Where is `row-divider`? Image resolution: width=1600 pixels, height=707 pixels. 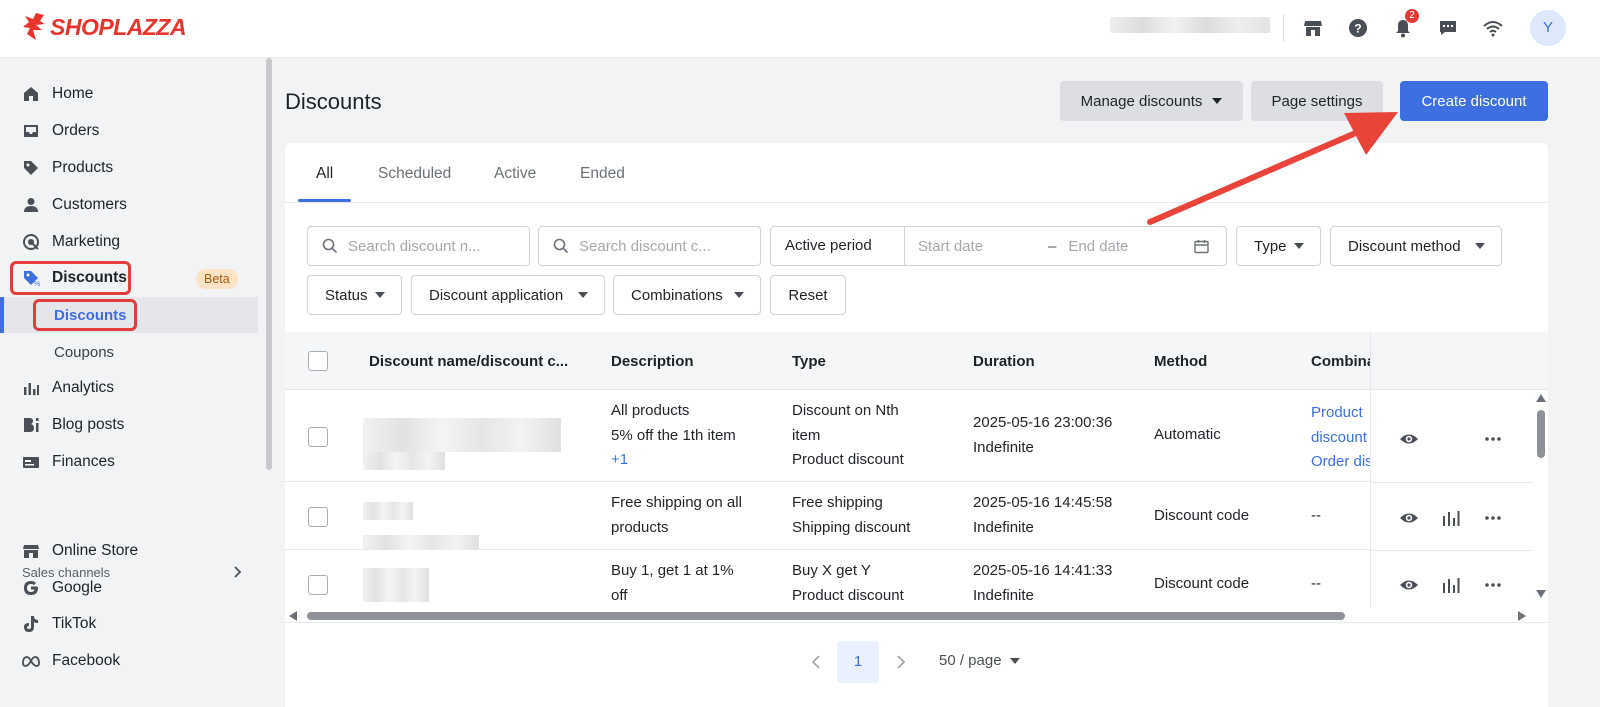 row-divider is located at coordinates (1452, 482).